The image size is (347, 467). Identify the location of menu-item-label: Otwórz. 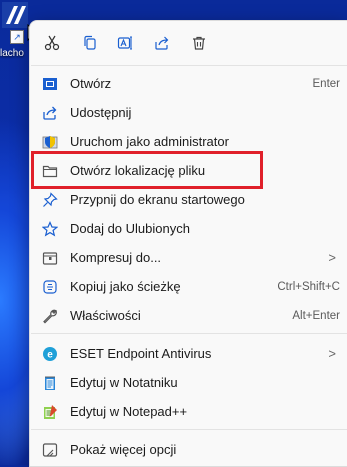
(91, 83).